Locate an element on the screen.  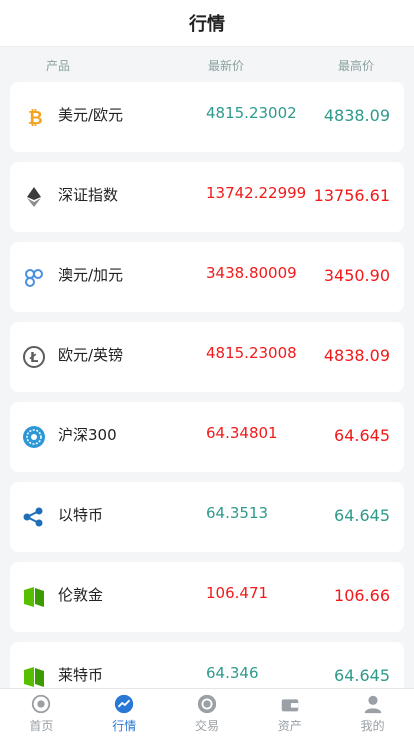
tab-label: 首页 is located at coordinates (41, 725).